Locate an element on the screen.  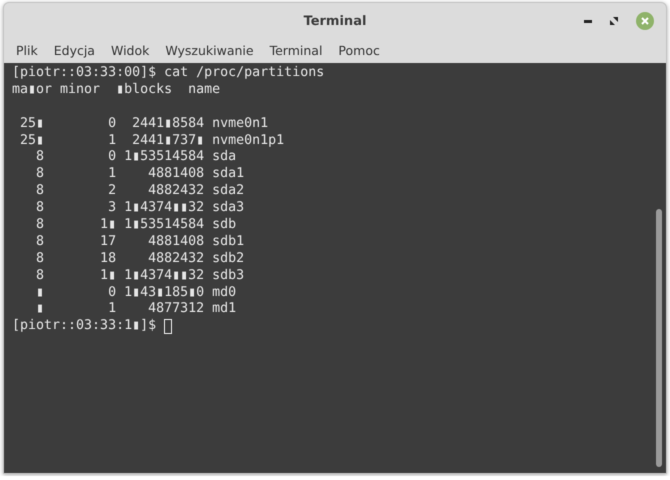
terminal-line: ▮ 1 4877312 md1 is located at coordinates (135, 309).